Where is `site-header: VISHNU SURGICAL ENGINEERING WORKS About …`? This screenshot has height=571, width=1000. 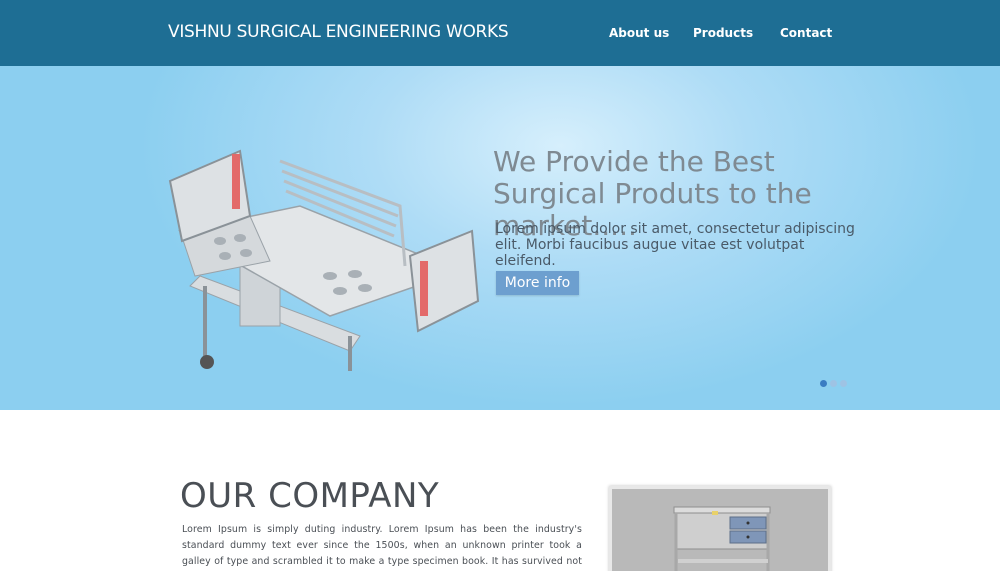 site-header: VISHNU SURGICAL ENGINEERING WORKS About … is located at coordinates (500, 33).